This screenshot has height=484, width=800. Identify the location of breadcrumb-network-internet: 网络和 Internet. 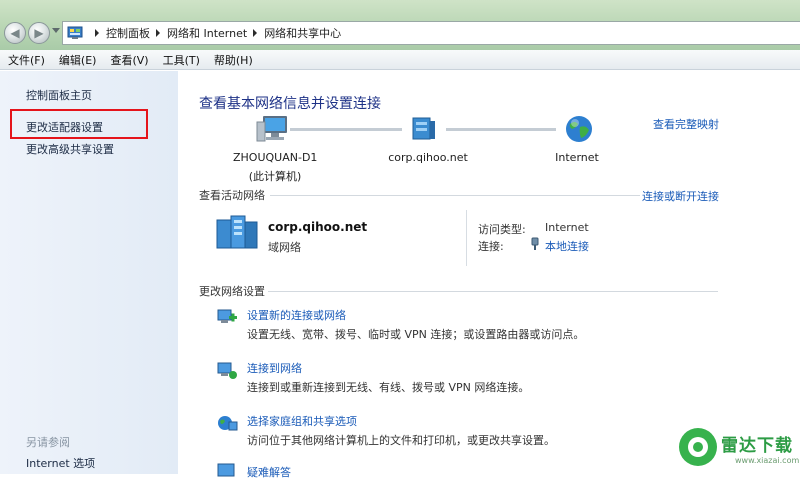
(207, 33).